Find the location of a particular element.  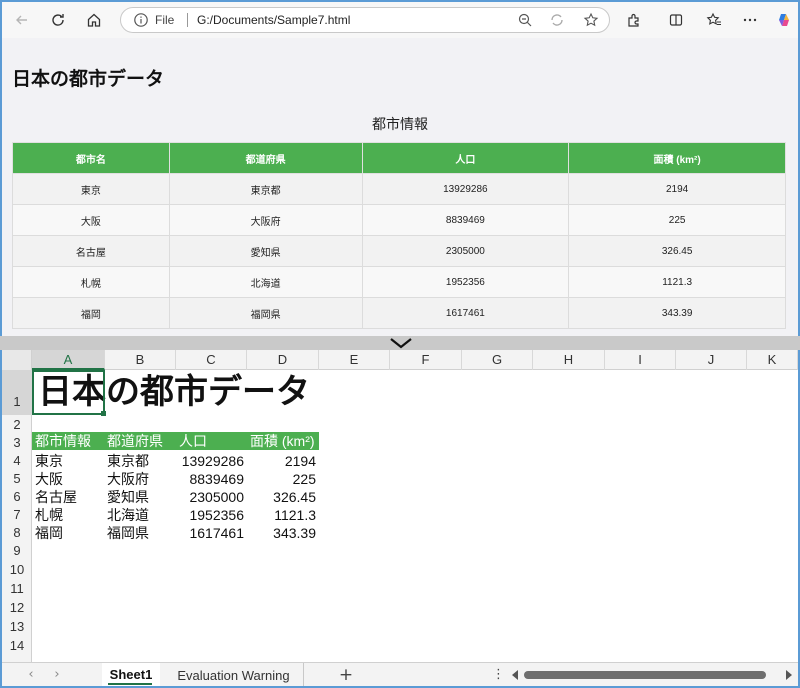

row-header: 4 is located at coordinates (17, 460).